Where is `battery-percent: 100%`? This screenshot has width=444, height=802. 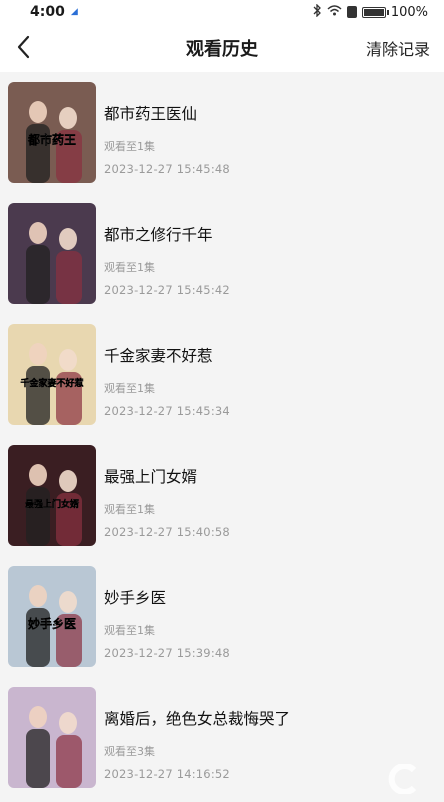
battery-percent: 100% is located at coordinates (409, 12).